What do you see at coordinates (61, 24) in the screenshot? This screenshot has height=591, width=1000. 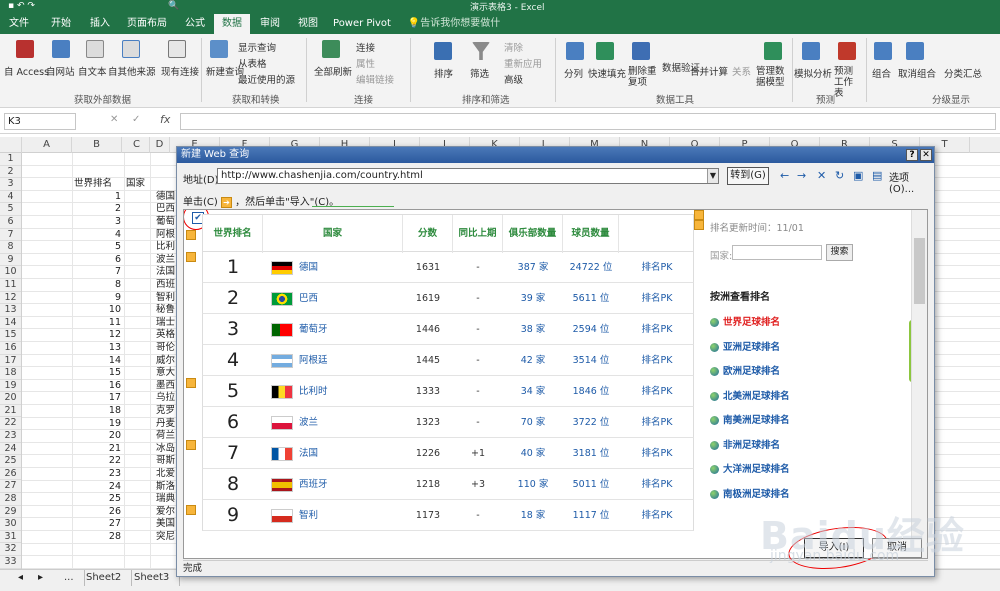 I see `tab-home: 开始` at bounding box center [61, 24].